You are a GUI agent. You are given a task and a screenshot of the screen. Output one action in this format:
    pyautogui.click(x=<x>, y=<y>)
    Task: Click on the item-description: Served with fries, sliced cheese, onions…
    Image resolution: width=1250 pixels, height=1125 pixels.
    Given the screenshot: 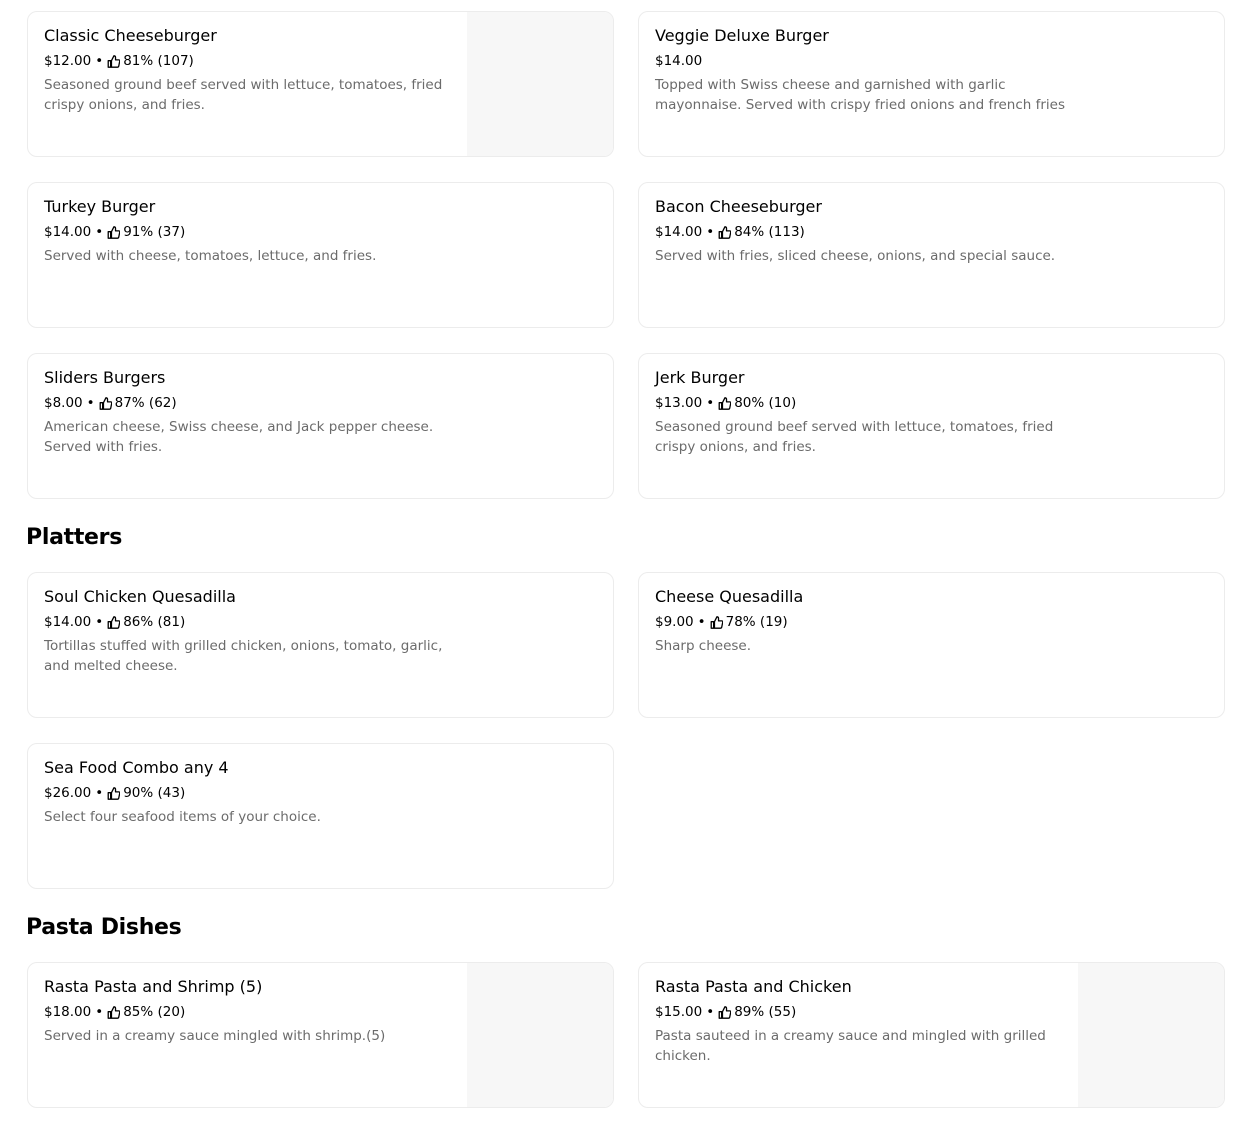 What is the action you would take?
    pyautogui.click(x=855, y=256)
    